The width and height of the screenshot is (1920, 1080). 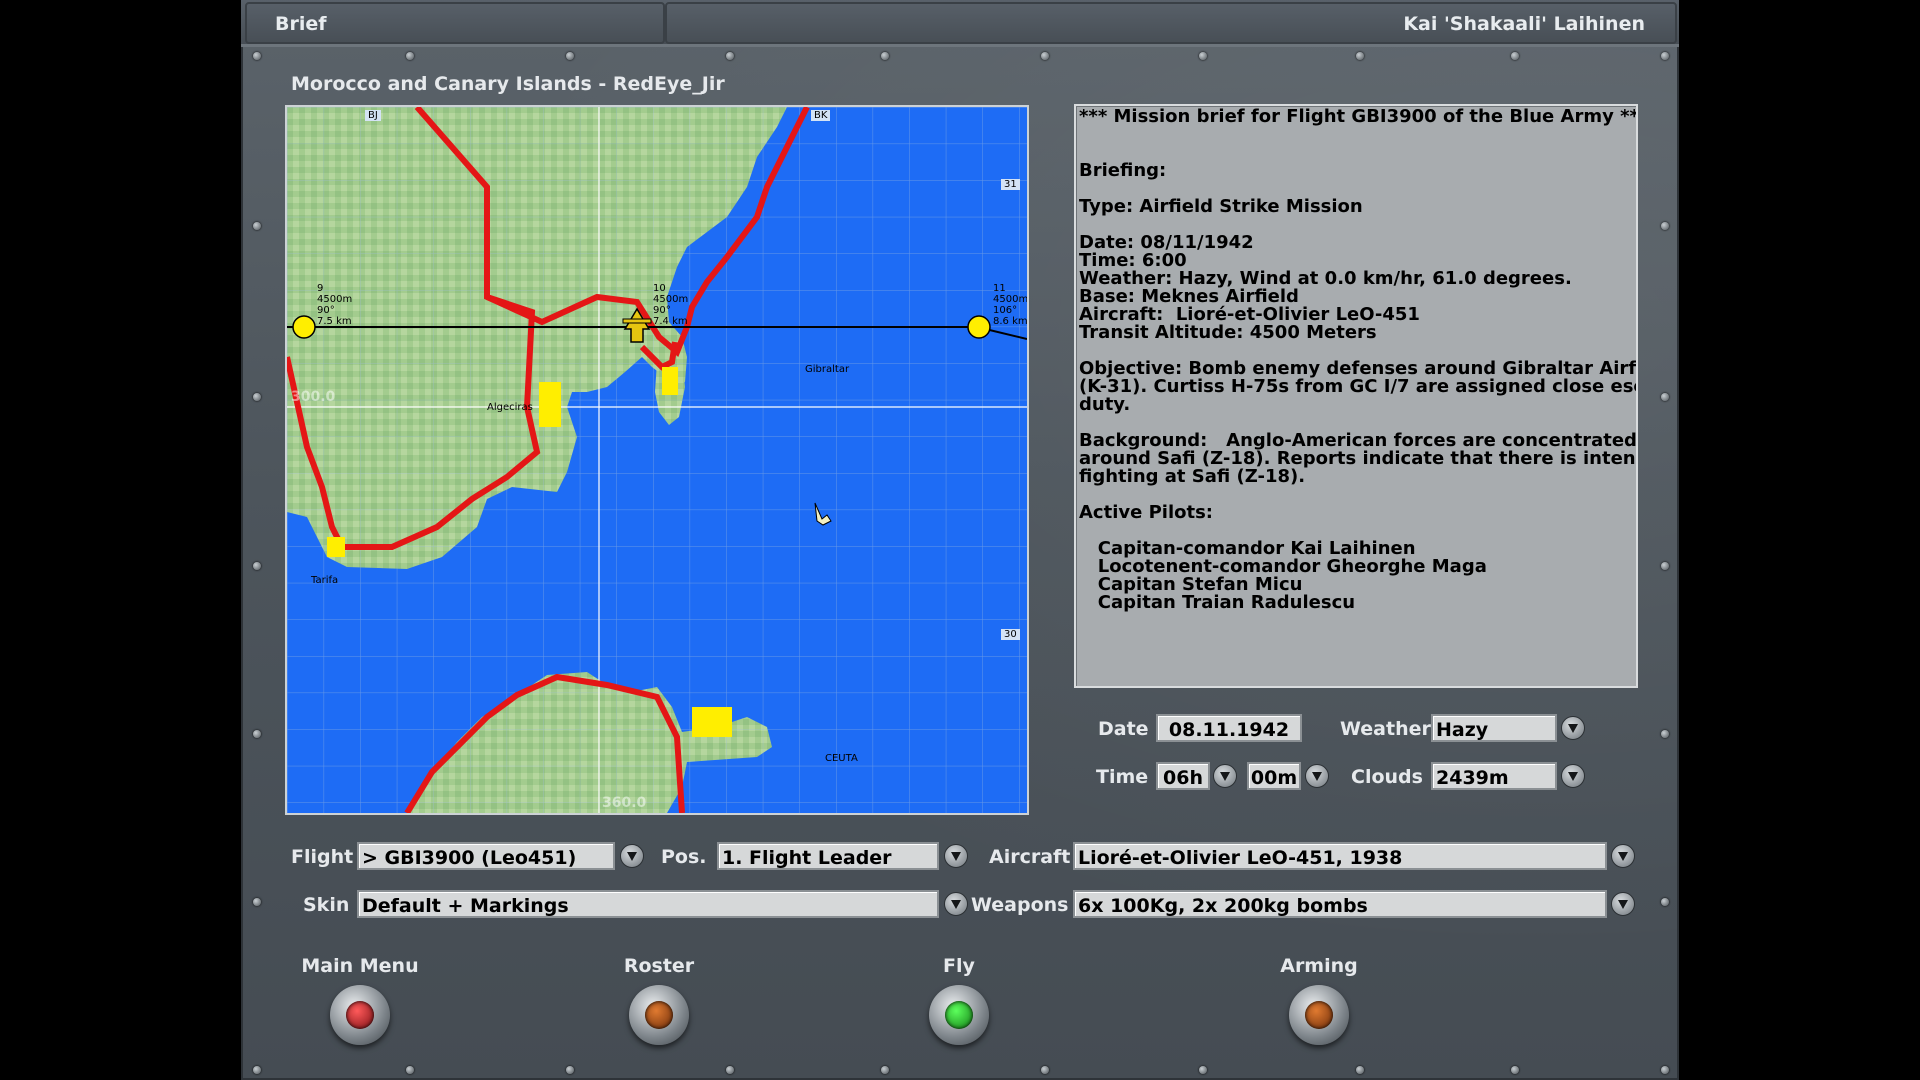 I want to click on weather-label: Weather, so click(x=1385, y=729).